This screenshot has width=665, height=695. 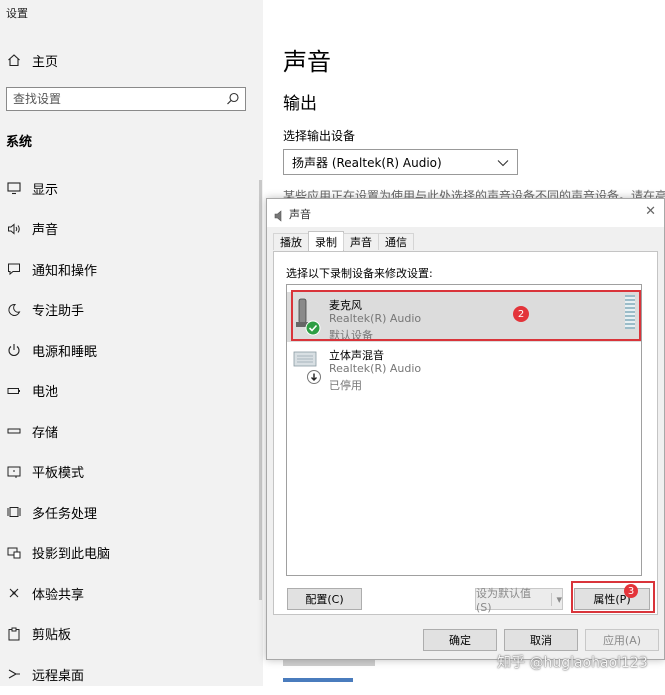 What do you see at coordinates (324, 599) in the screenshot?
I see `configure-button: 配置(C)` at bounding box center [324, 599].